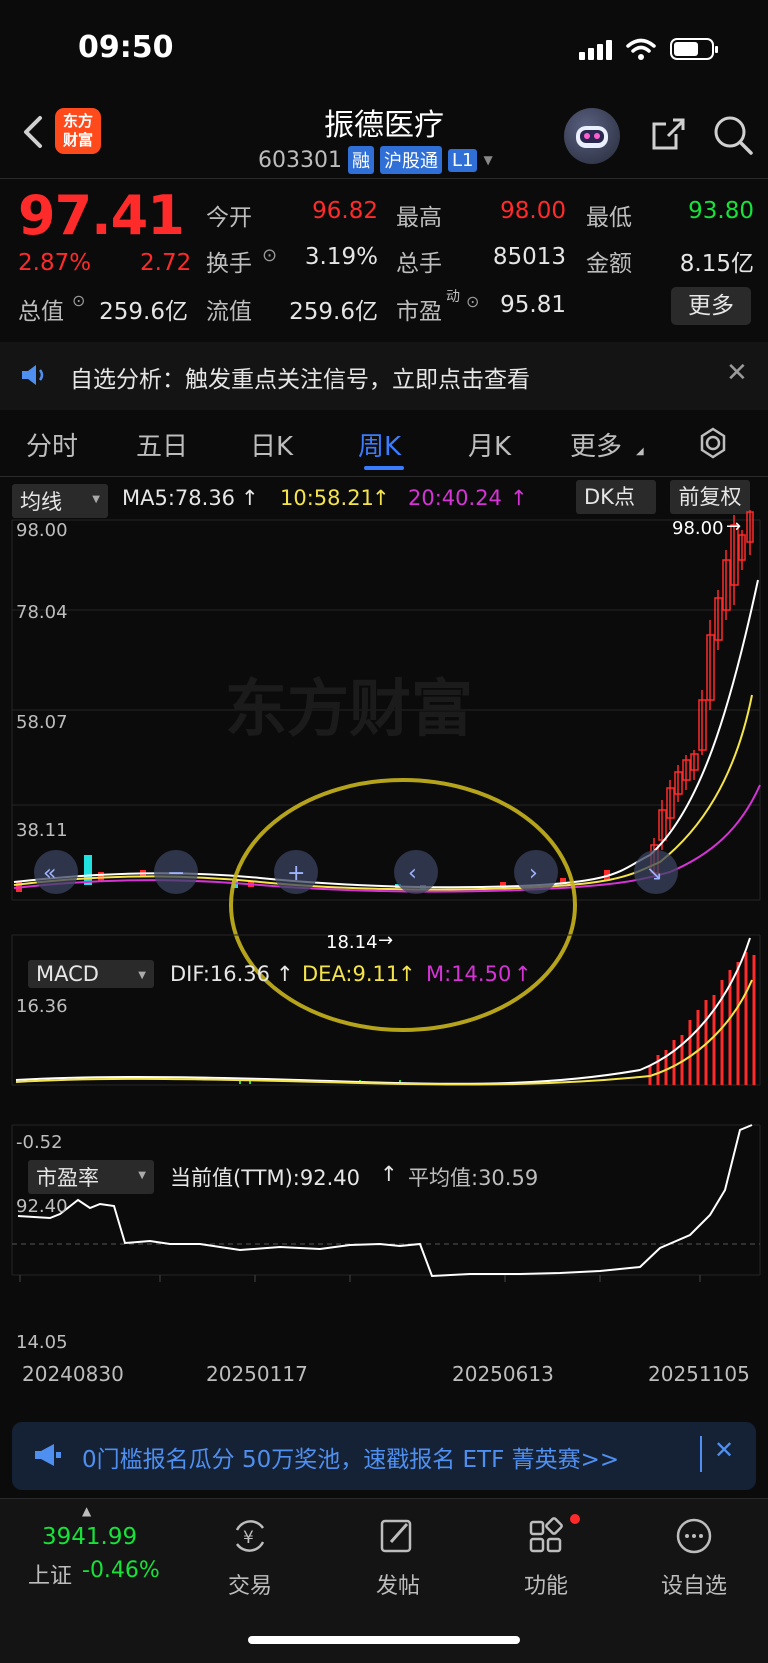 The image size is (768, 1663). What do you see at coordinates (67, 974) in the screenshot?
I see `macd-select-label: MACD` at bounding box center [67, 974].